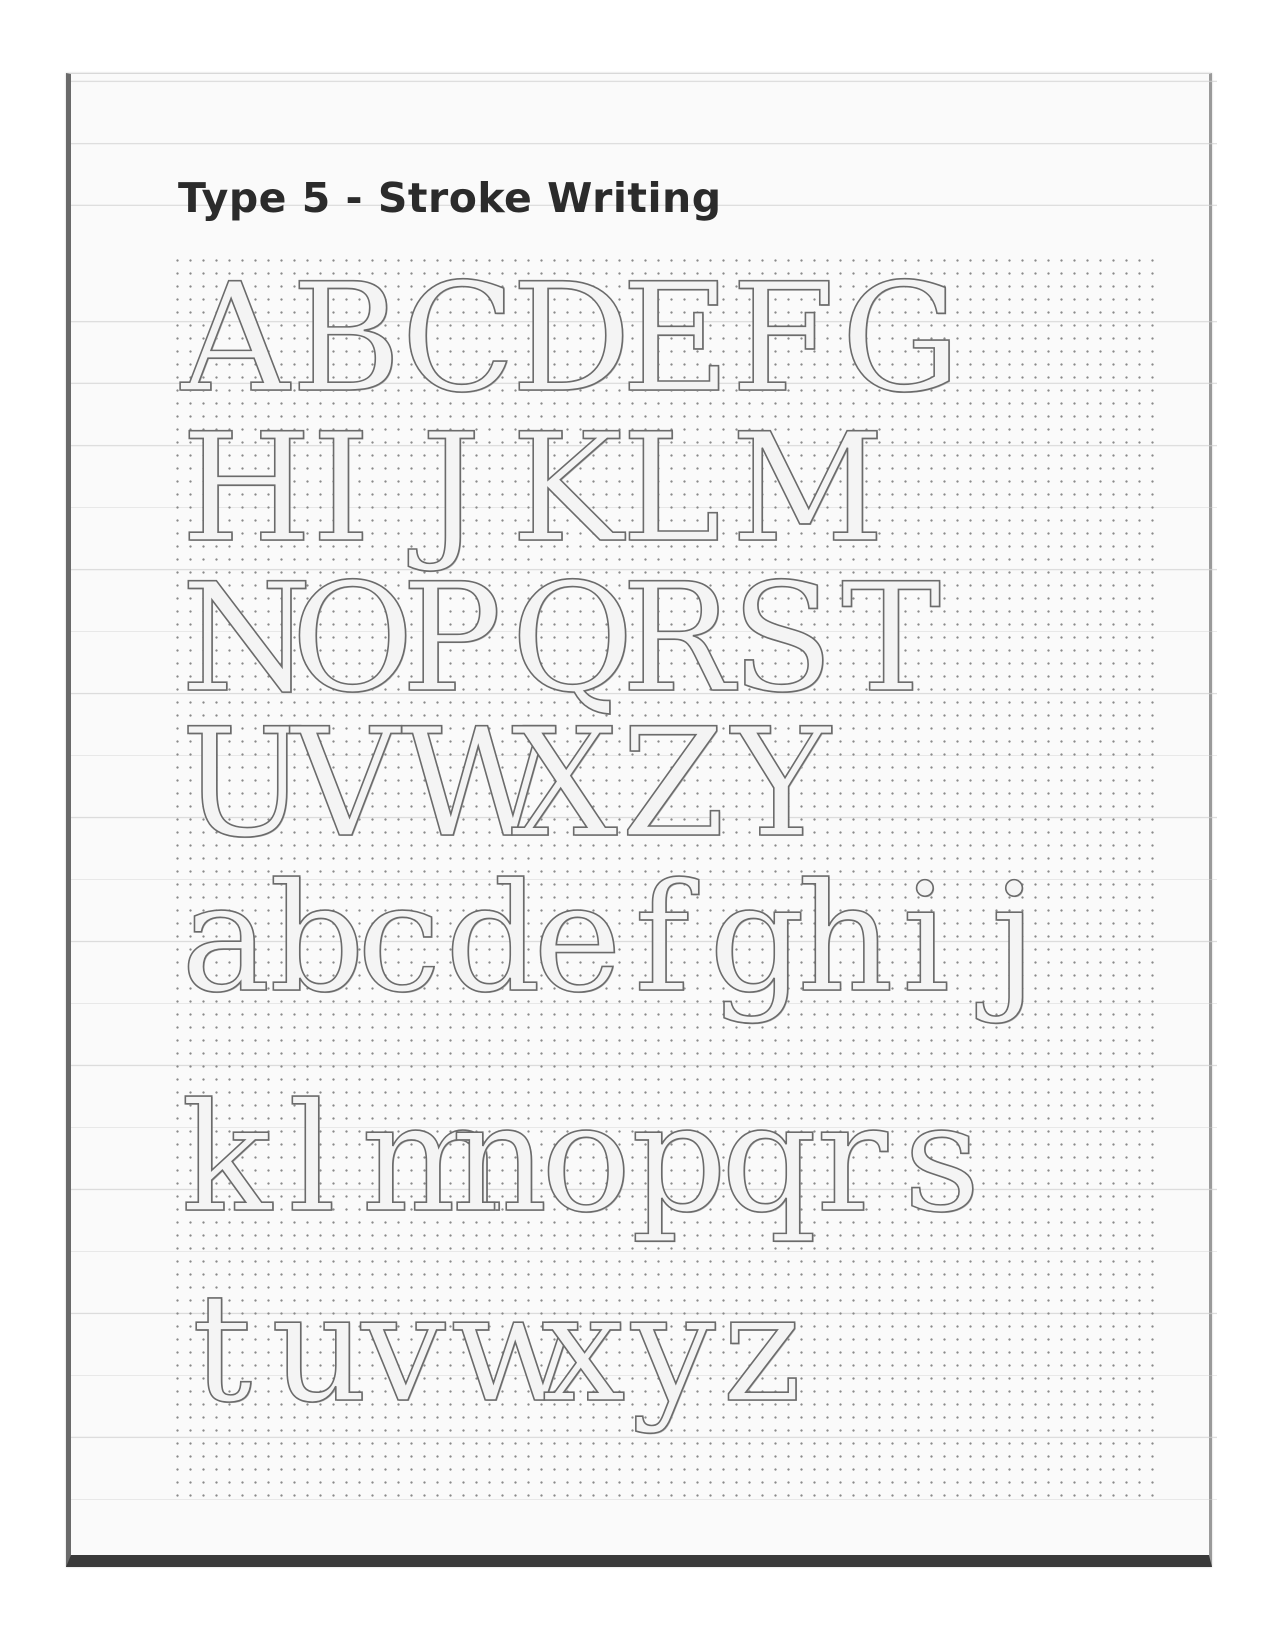  Describe the element at coordinates (341, 489) in the screenshot. I see `letter-I: I` at that location.